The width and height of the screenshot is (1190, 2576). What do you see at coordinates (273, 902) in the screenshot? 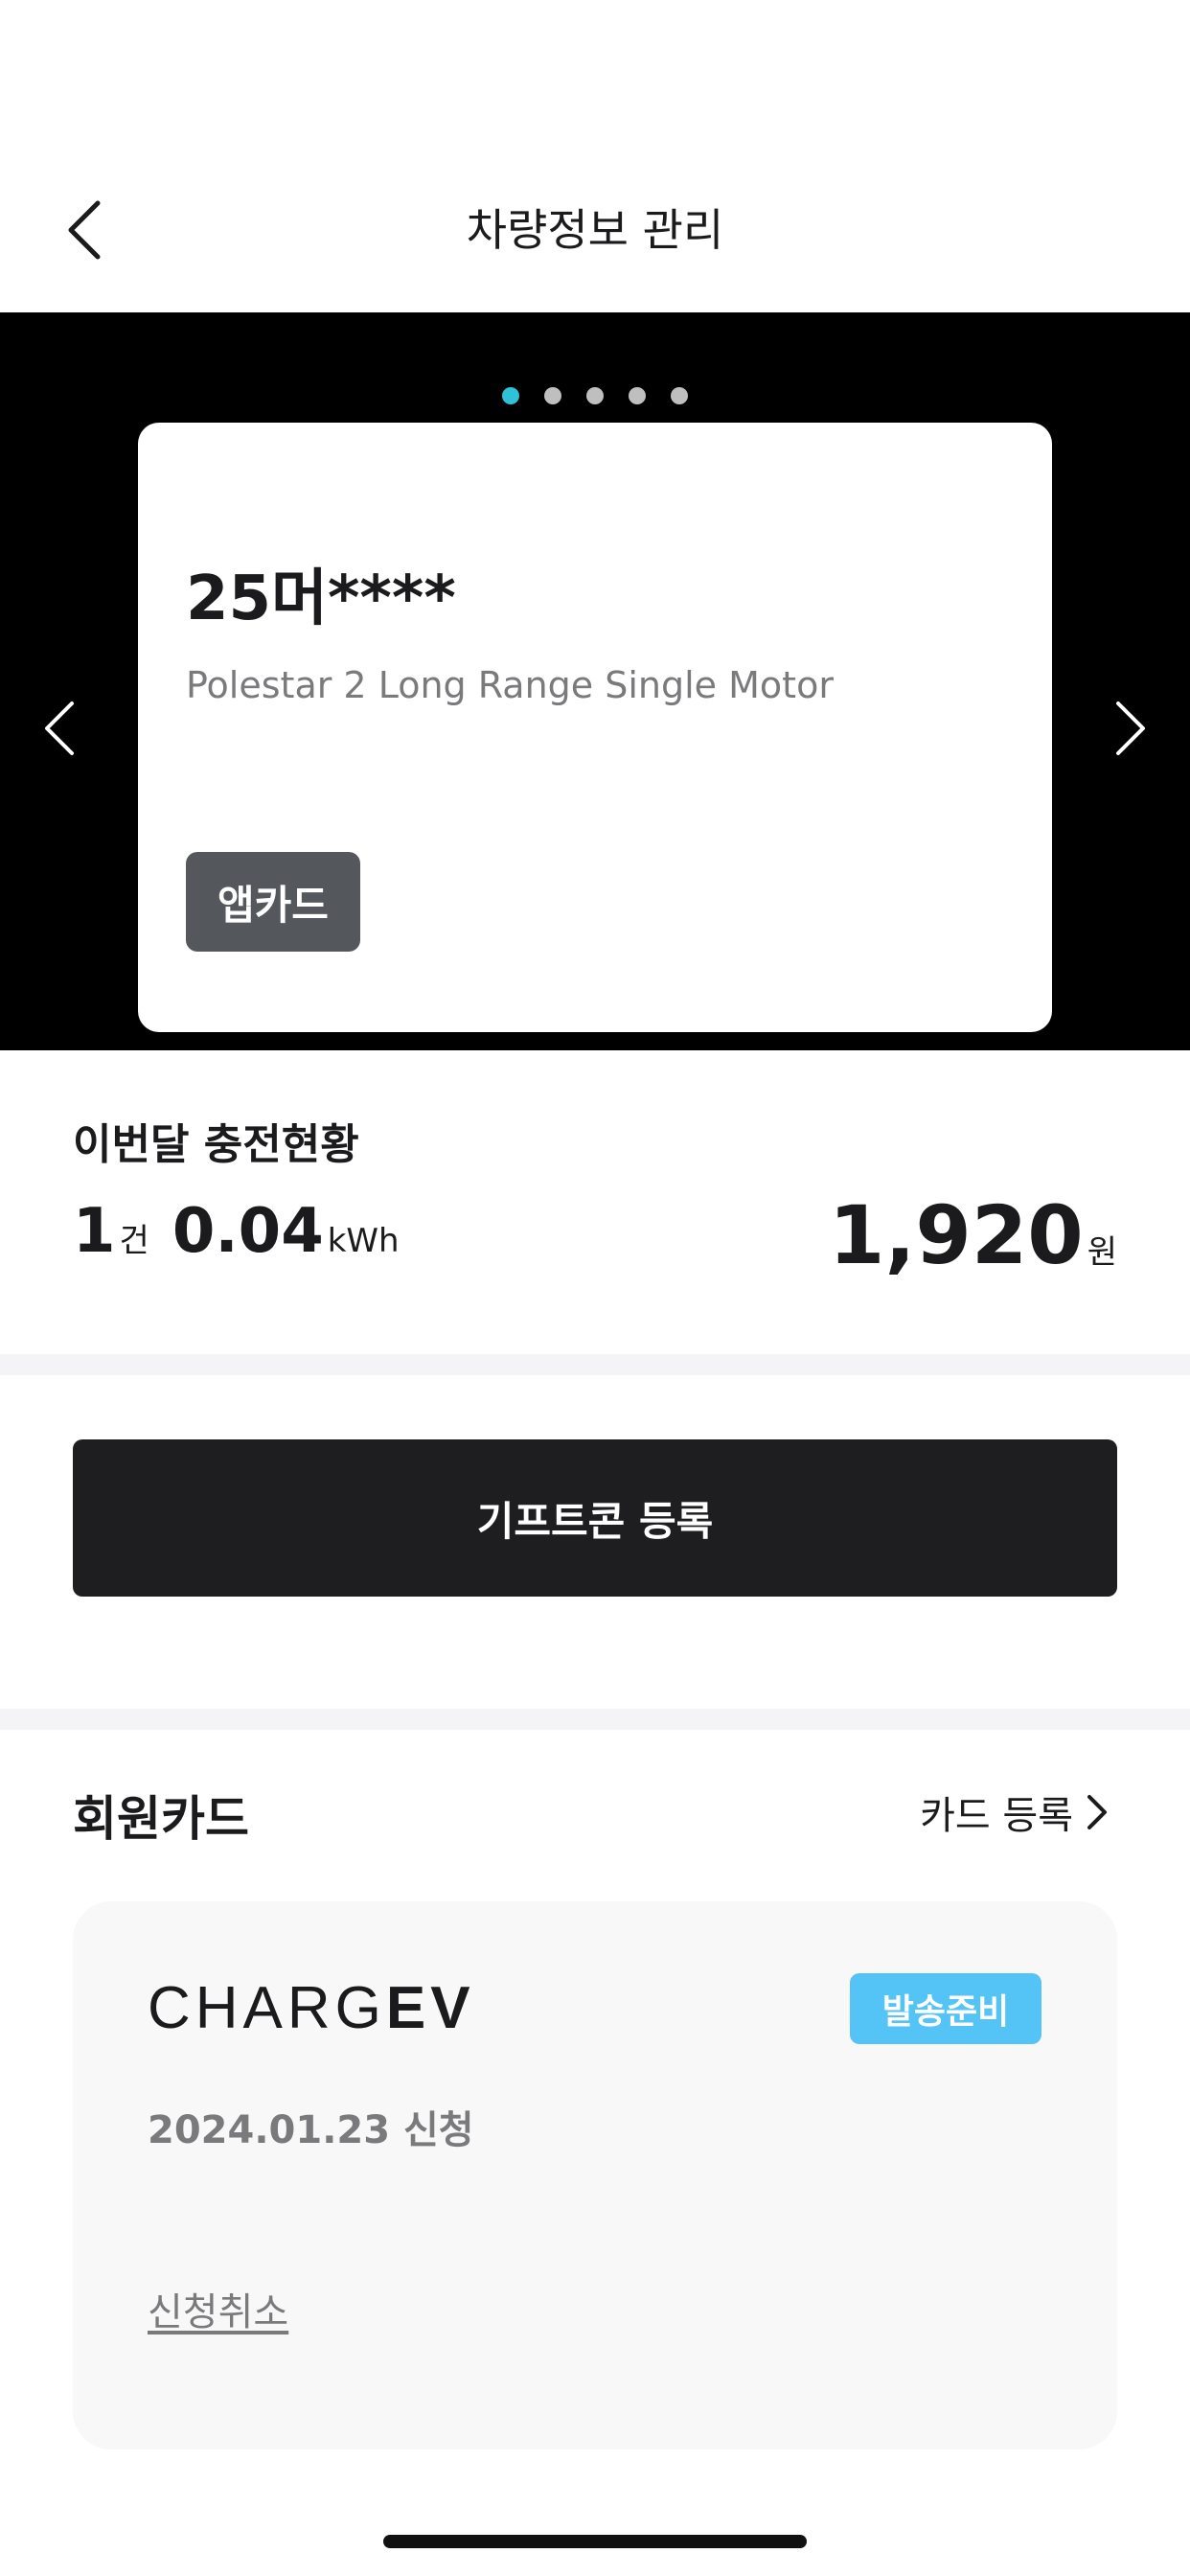
I see `appcard-badge: 앱카드` at bounding box center [273, 902].